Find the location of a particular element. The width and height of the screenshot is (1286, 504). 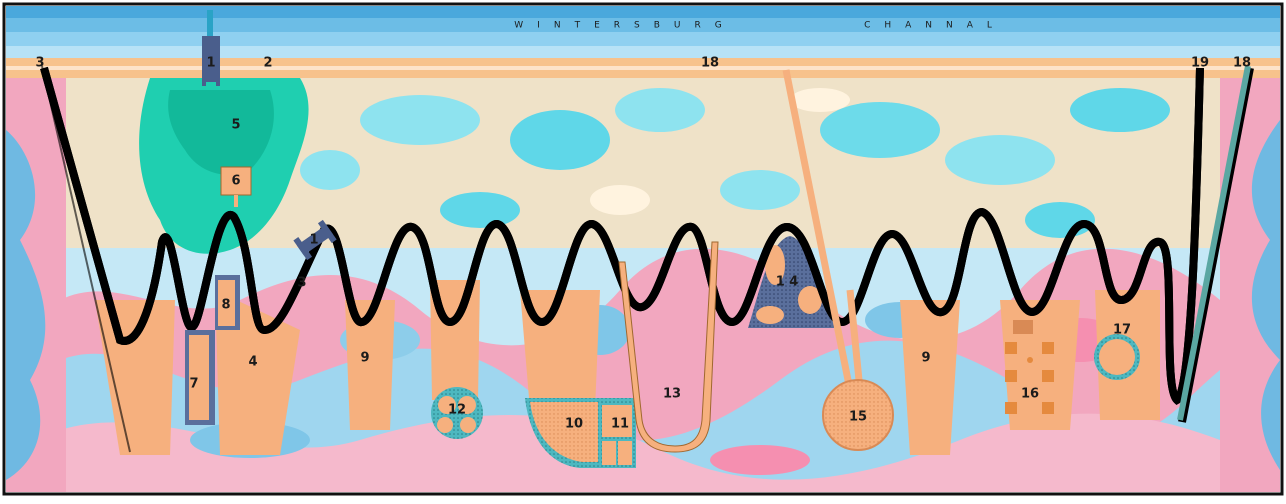

label-9-left: 9 is located at coordinates (364, 358).